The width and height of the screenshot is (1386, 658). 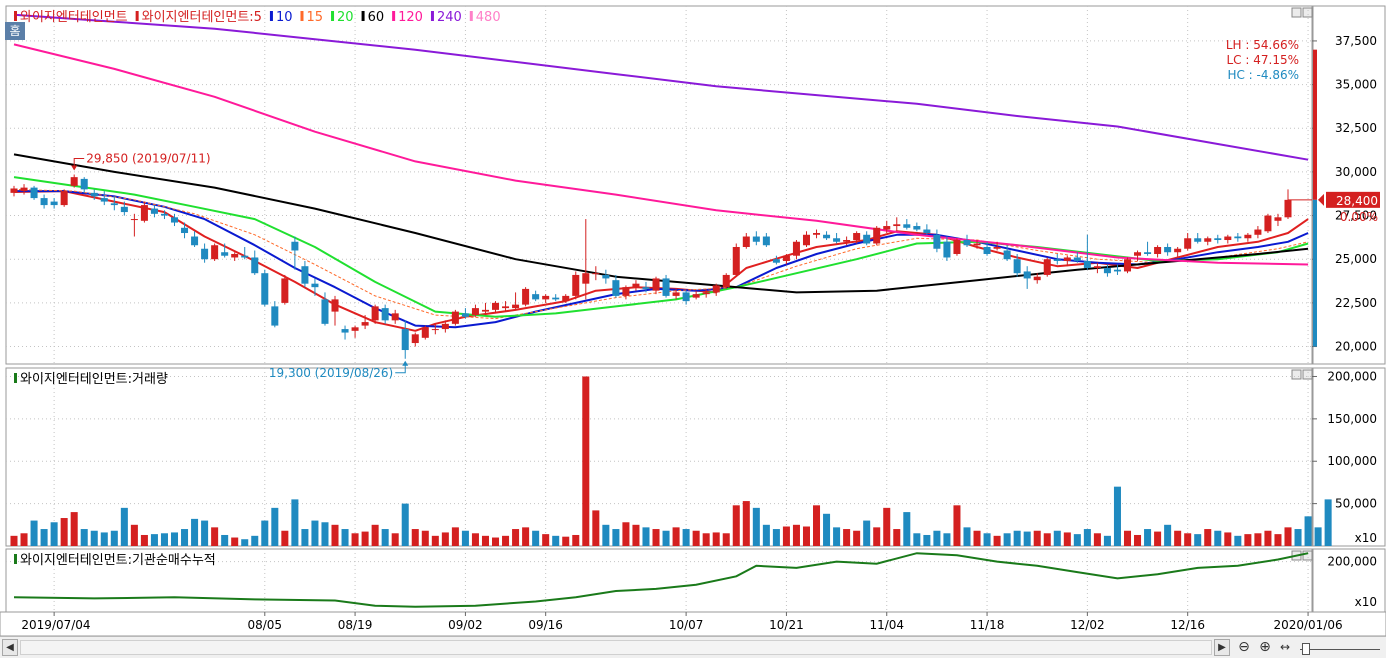 What do you see at coordinates (1356, 128) in the screenshot?
I see `price-tick-label: 32,500` at bounding box center [1356, 128].